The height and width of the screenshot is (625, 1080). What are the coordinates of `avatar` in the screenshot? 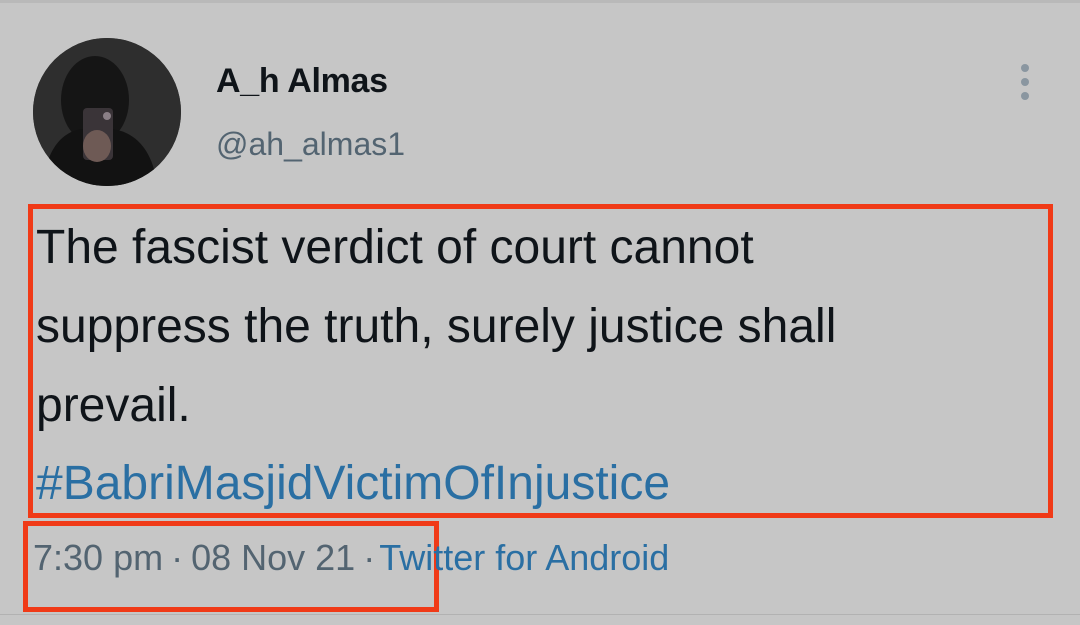 It's located at (107, 112).